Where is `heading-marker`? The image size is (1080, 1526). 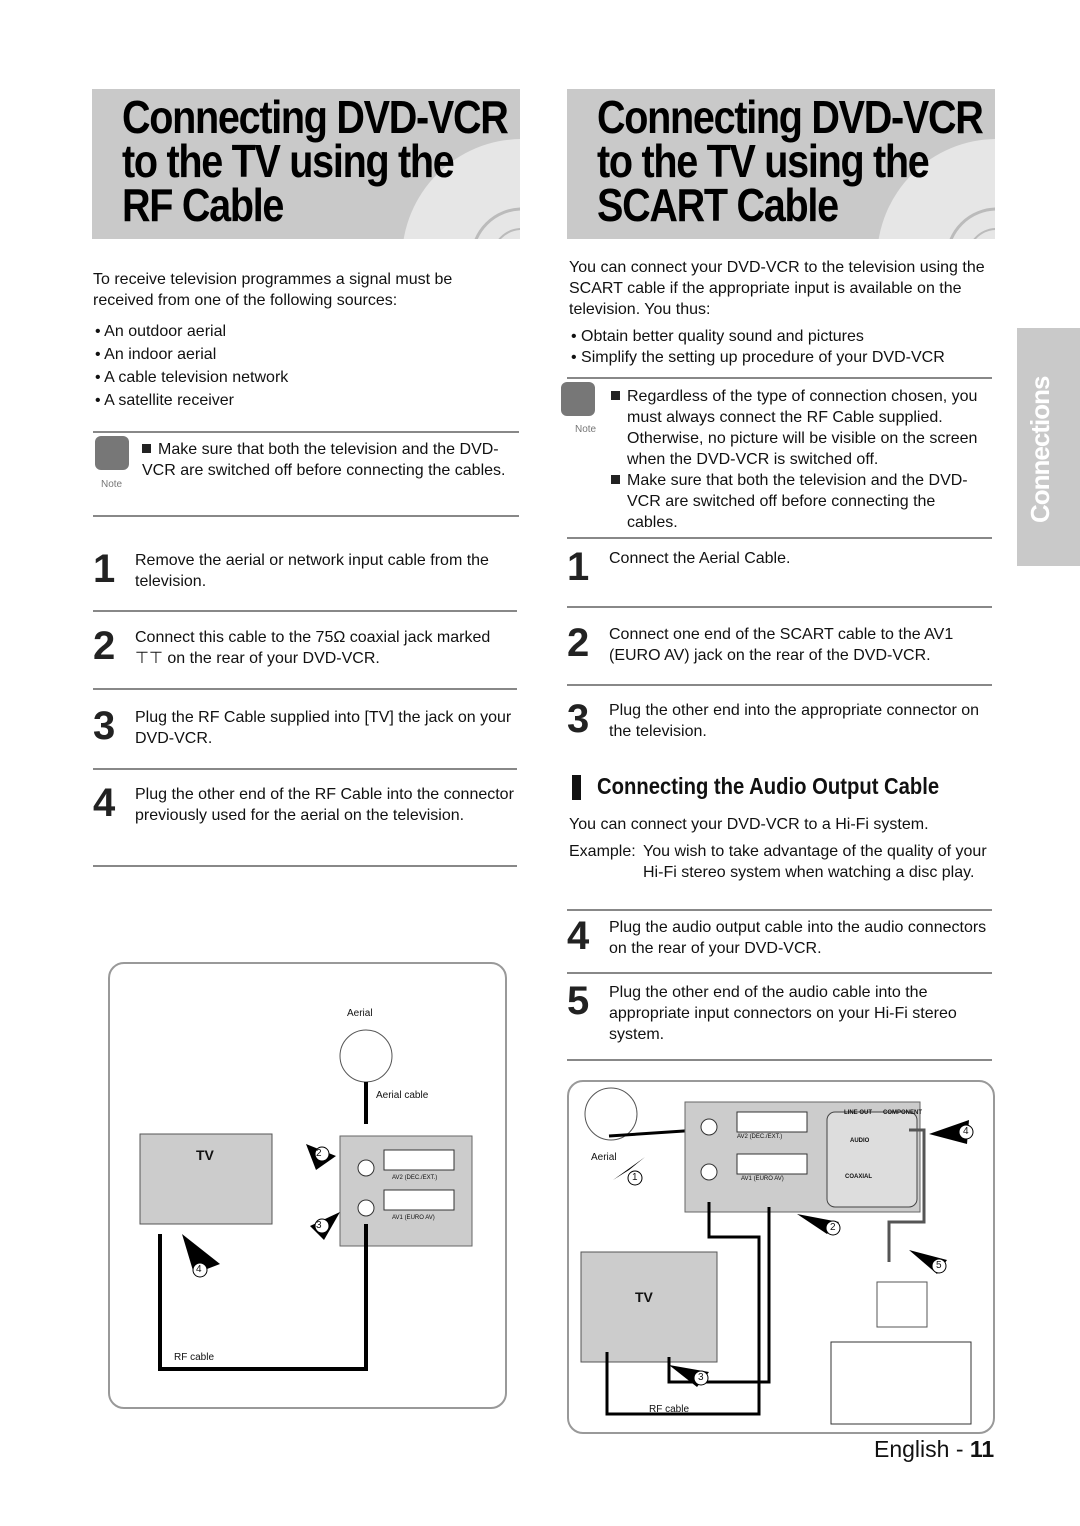
heading-marker is located at coordinates (576, 787).